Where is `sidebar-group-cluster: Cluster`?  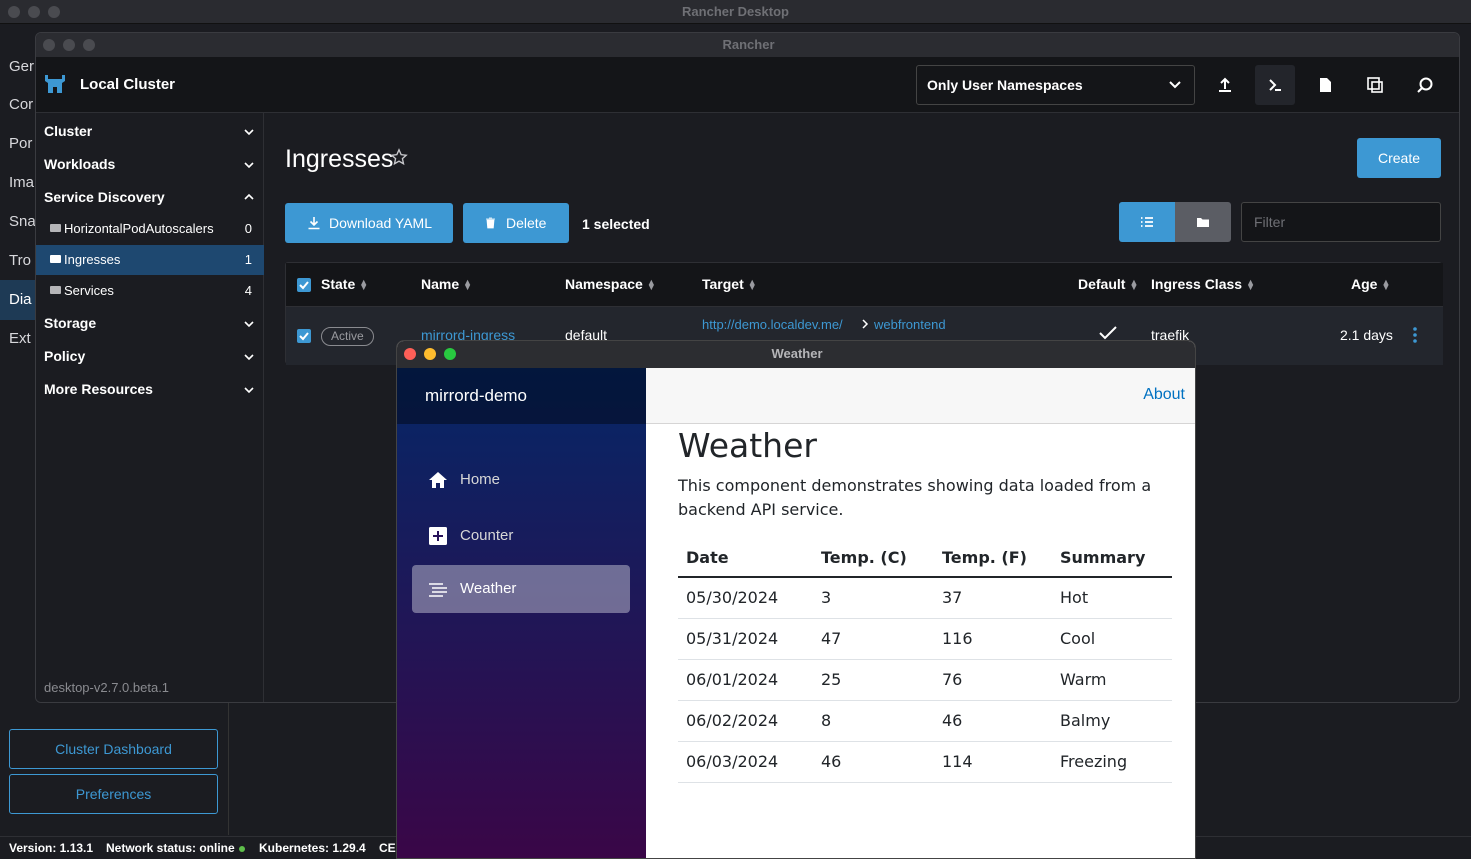 sidebar-group-cluster: Cluster is located at coordinates (68, 131).